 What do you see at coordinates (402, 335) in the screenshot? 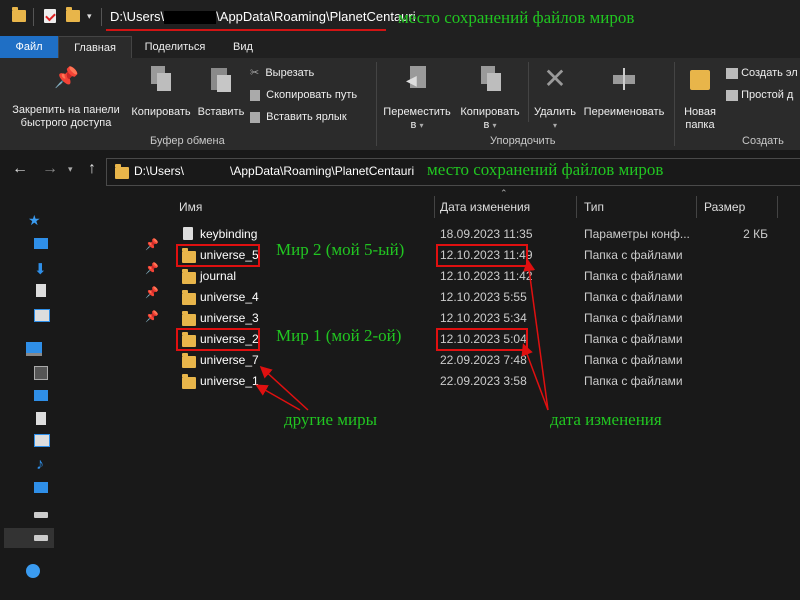
I see `annotation-arrows` at bounding box center [402, 335].